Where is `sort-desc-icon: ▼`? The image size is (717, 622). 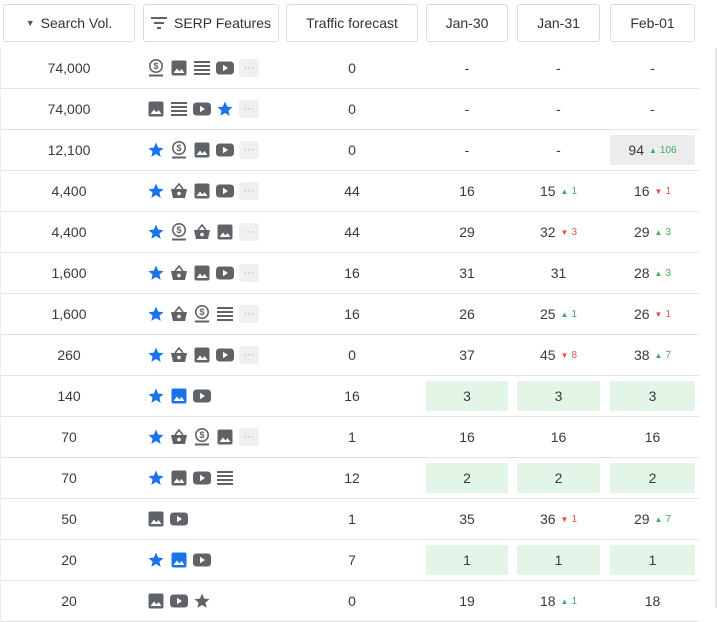
sort-desc-icon: ▼ is located at coordinates (30, 23).